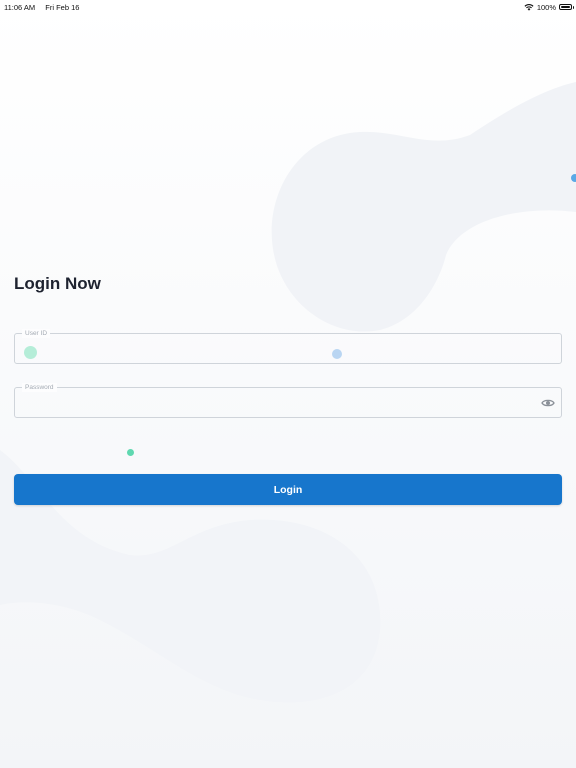 The image size is (576, 768). I want to click on page-title: Login Now, so click(57, 283).